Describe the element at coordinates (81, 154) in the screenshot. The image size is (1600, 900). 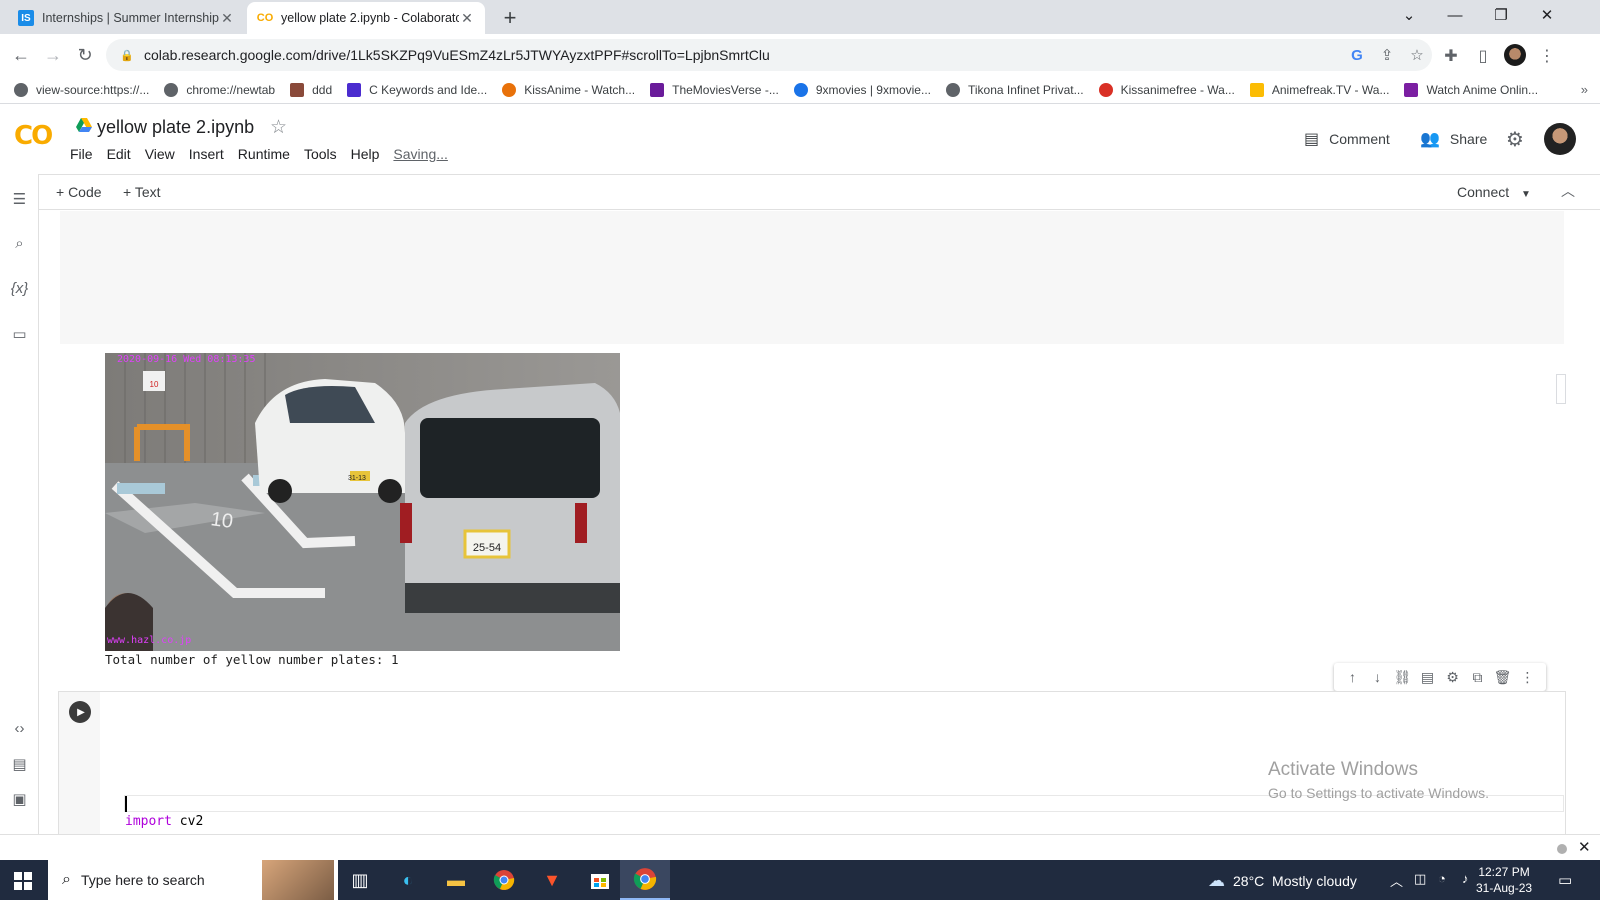
I see `menu-file: File` at that location.